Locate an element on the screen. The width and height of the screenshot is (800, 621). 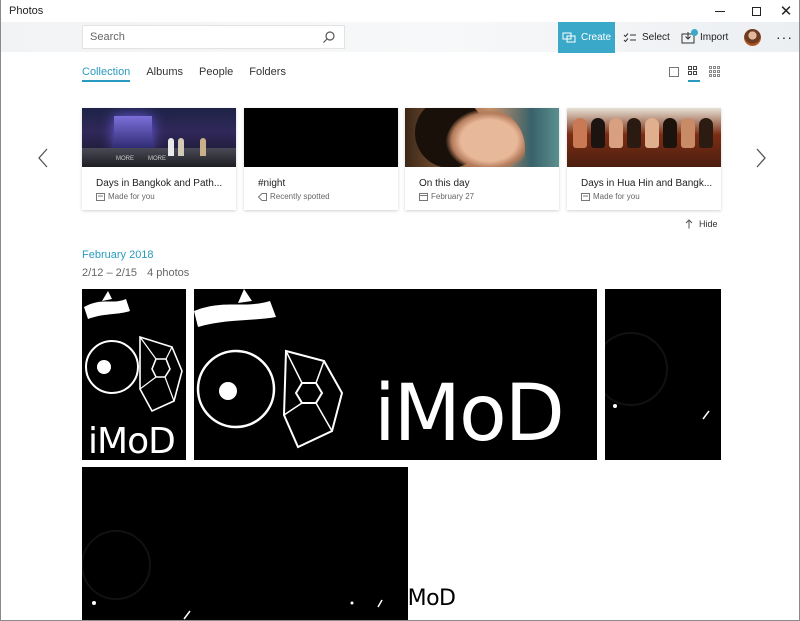
create-button: Create is located at coordinates (586, 37).